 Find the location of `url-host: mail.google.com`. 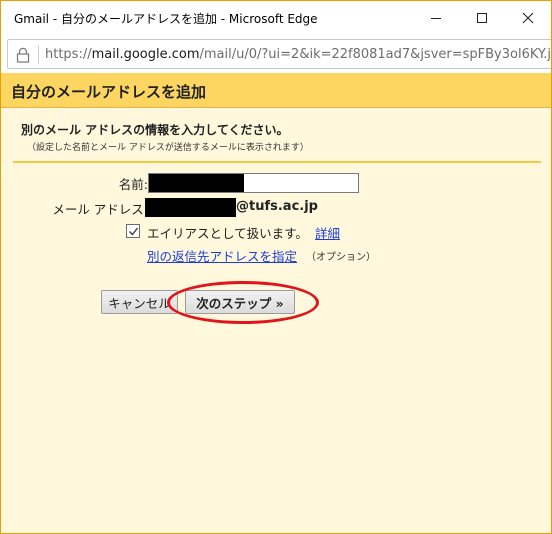

url-host: mail.google.com is located at coordinates (145, 54).